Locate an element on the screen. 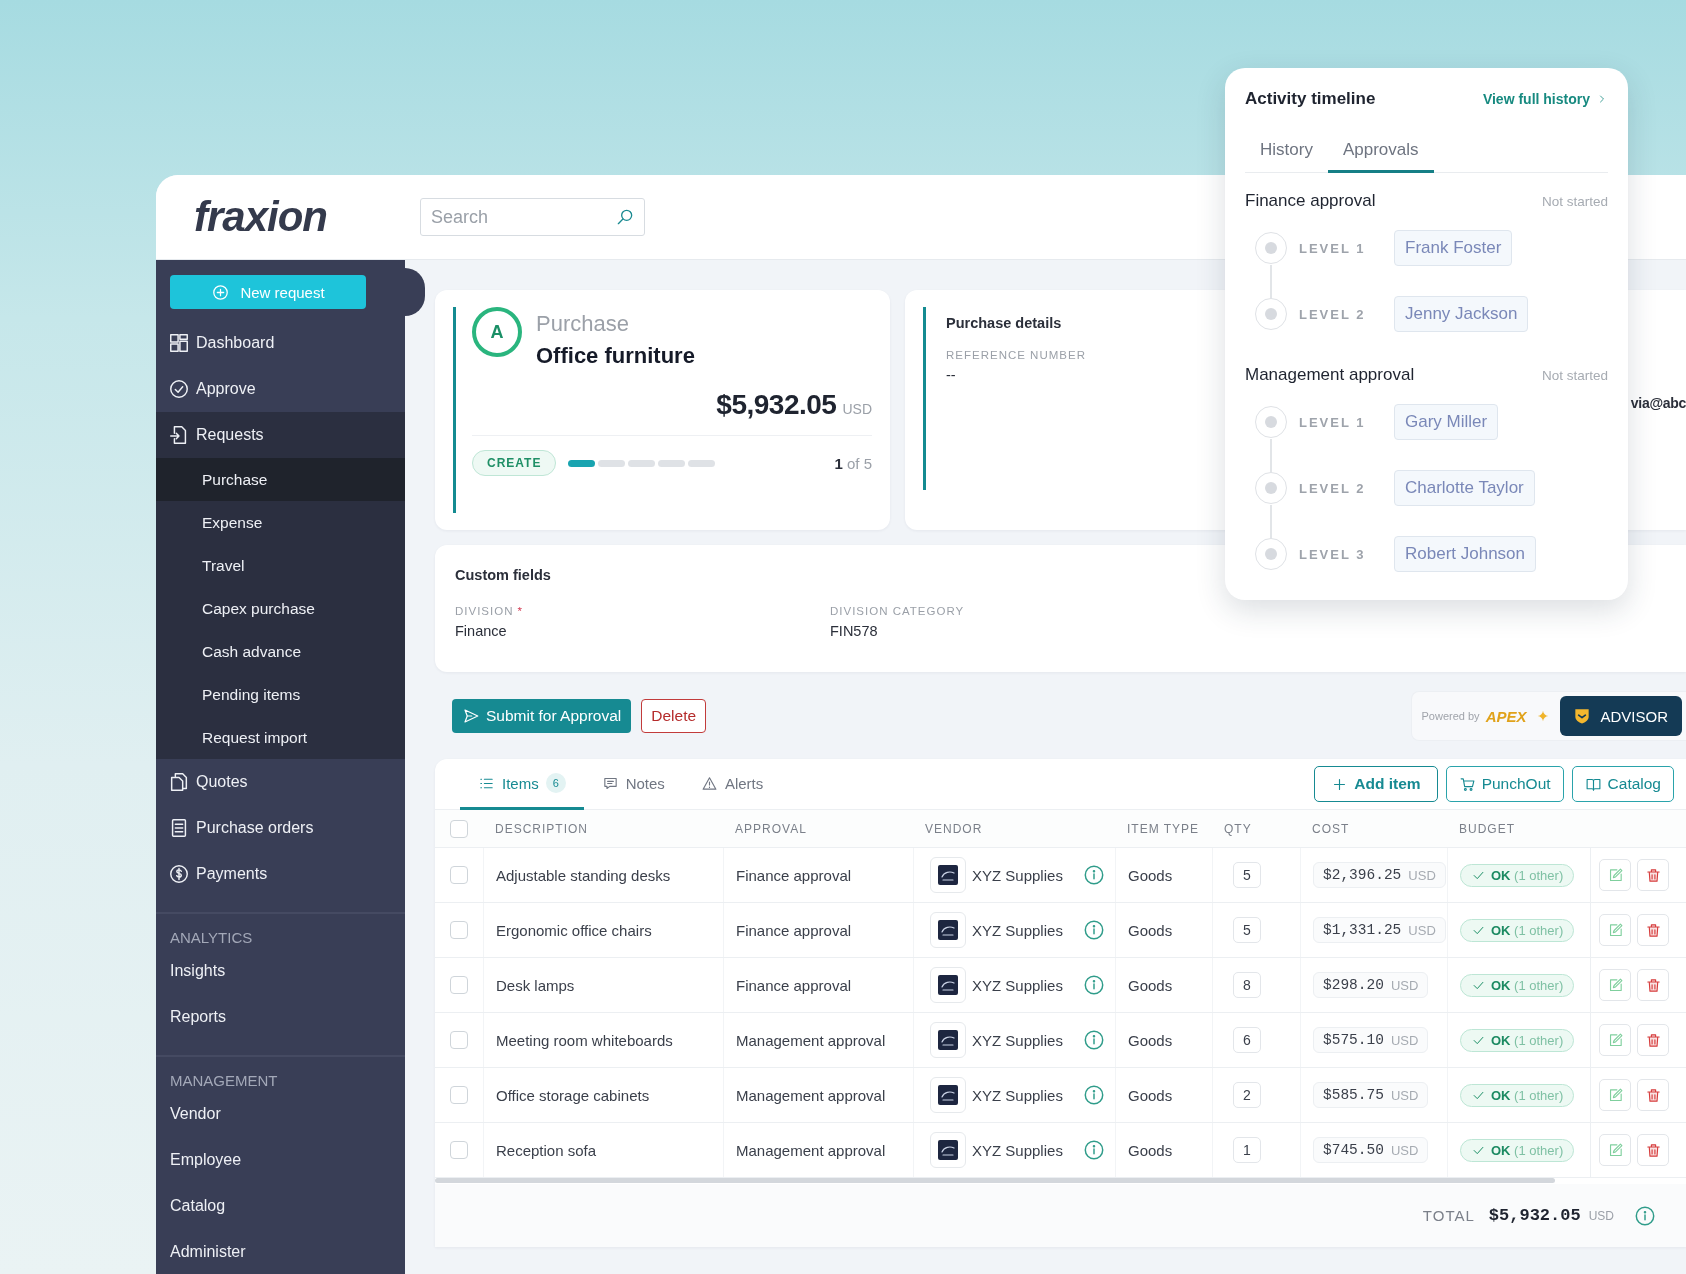 The width and height of the screenshot is (1686, 1274). approver-chip: Gary Miller is located at coordinates (1446, 422).